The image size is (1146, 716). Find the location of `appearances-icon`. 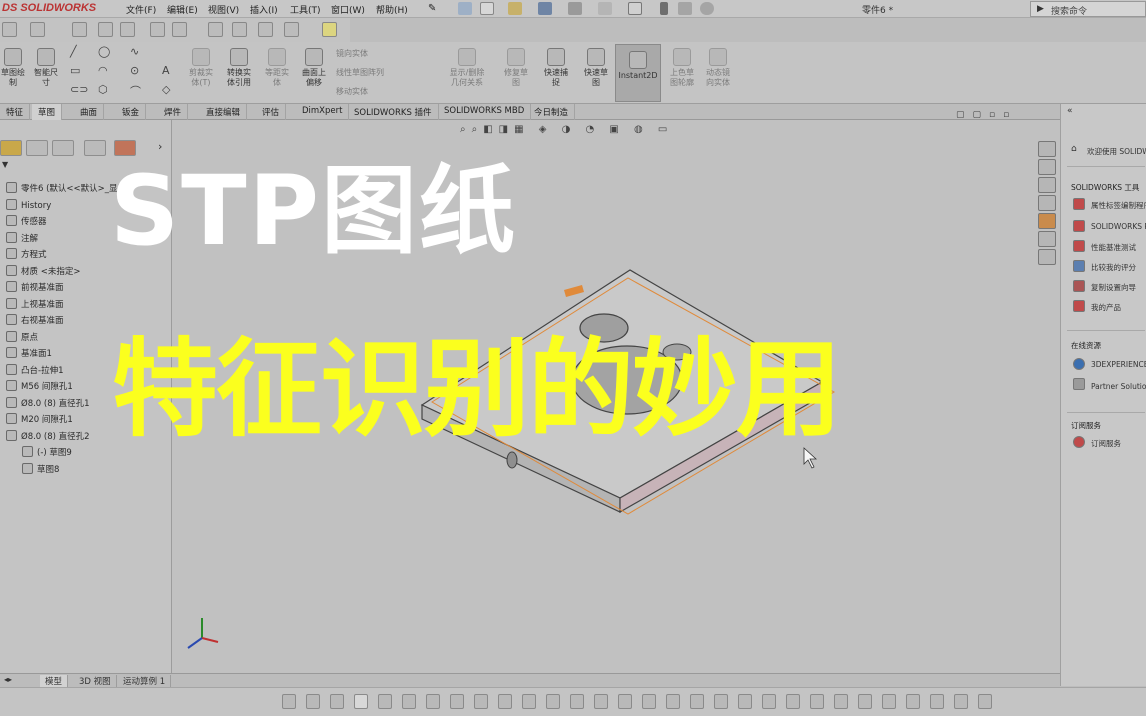

appearances-icon is located at coordinates (1047, 221).